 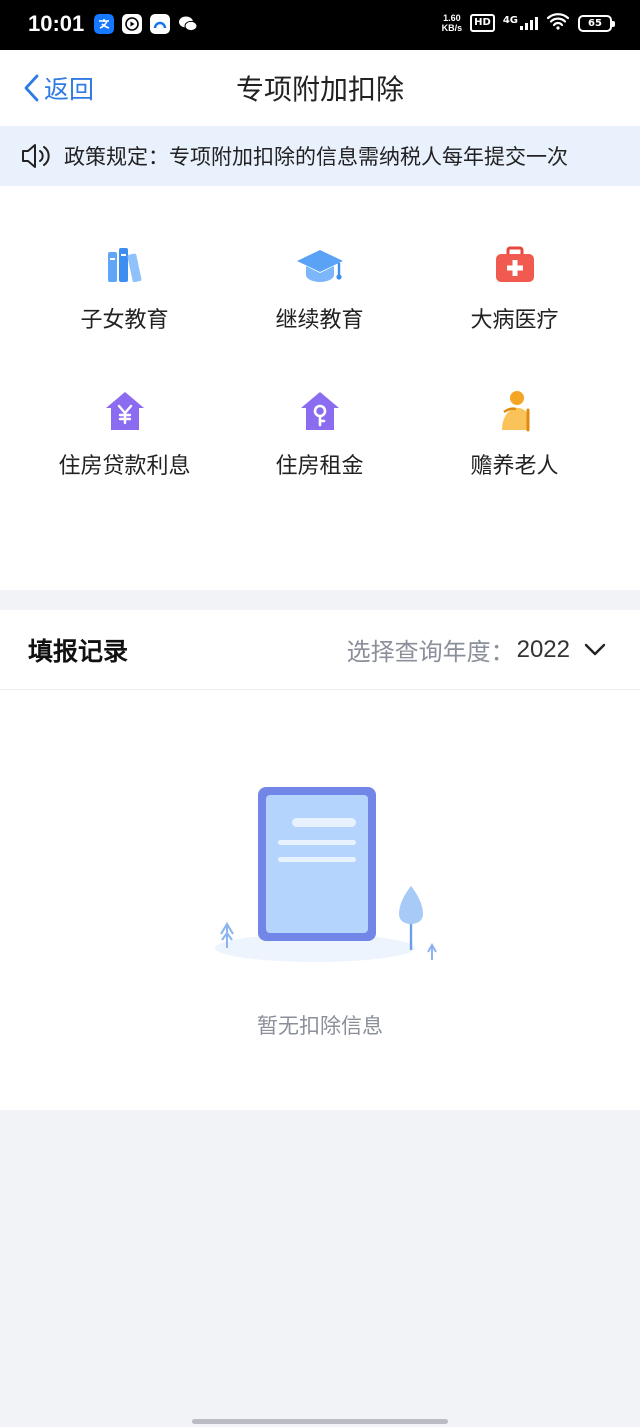 What do you see at coordinates (319, 450) in the screenshot?
I see `category-housing-rent: 住房租金` at bounding box center [319, 450].